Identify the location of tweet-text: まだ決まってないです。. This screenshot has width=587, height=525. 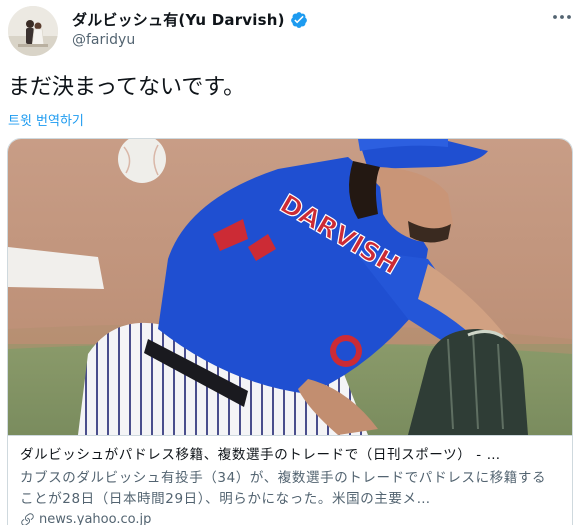
(127, 87).